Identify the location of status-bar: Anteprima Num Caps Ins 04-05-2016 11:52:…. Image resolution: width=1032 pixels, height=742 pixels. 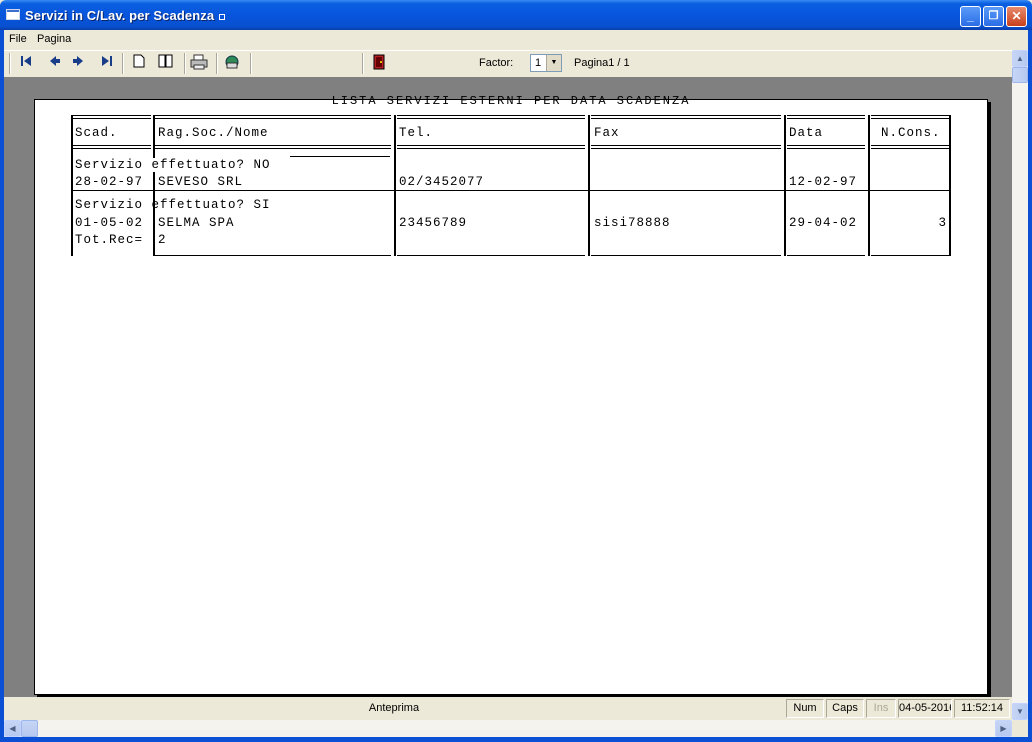
(508, 708).